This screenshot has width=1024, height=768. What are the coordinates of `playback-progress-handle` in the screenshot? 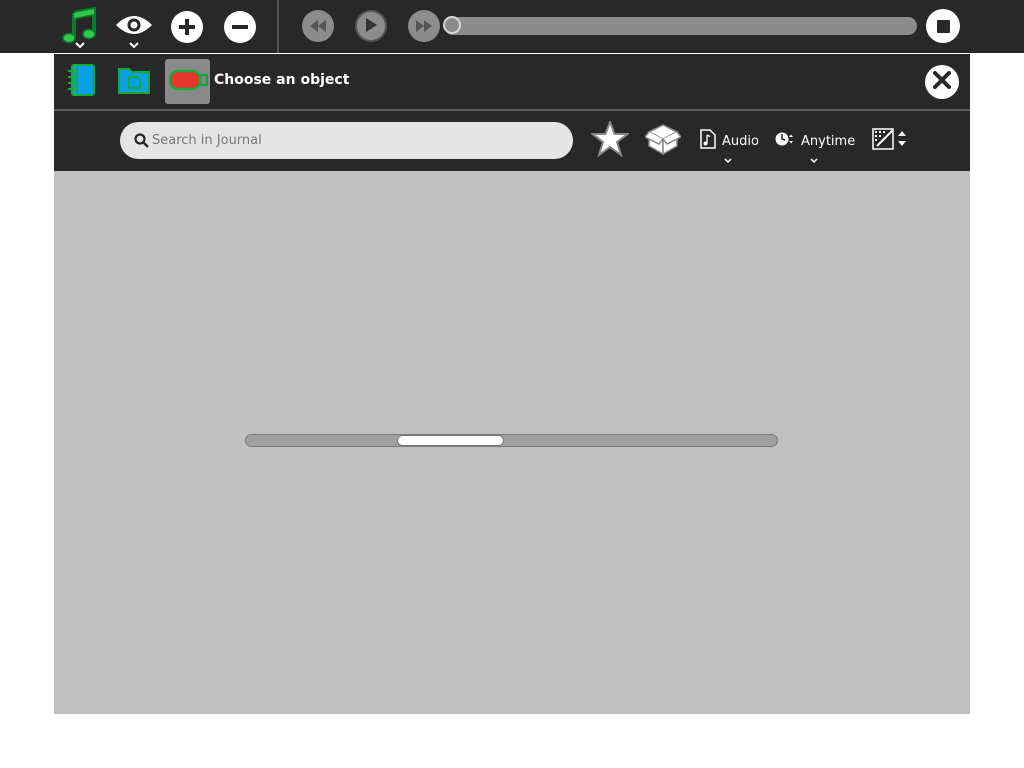 It's located at (452, 25).